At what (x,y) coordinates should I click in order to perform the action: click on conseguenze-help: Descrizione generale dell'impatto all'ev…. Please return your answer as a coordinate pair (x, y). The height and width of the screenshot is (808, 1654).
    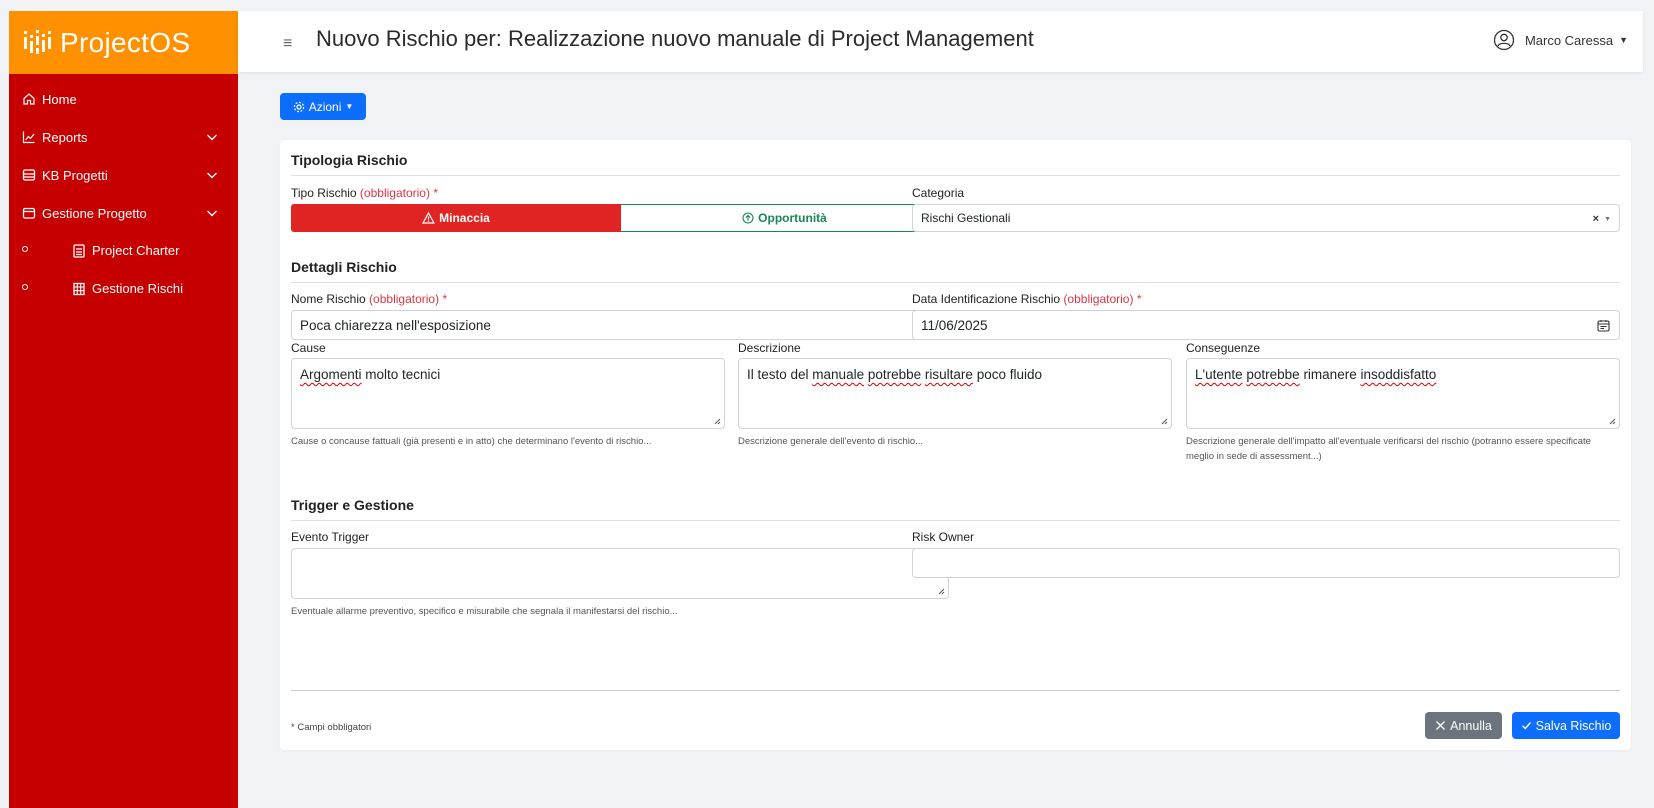
    Looking at the image, I should click on (1388, 449).